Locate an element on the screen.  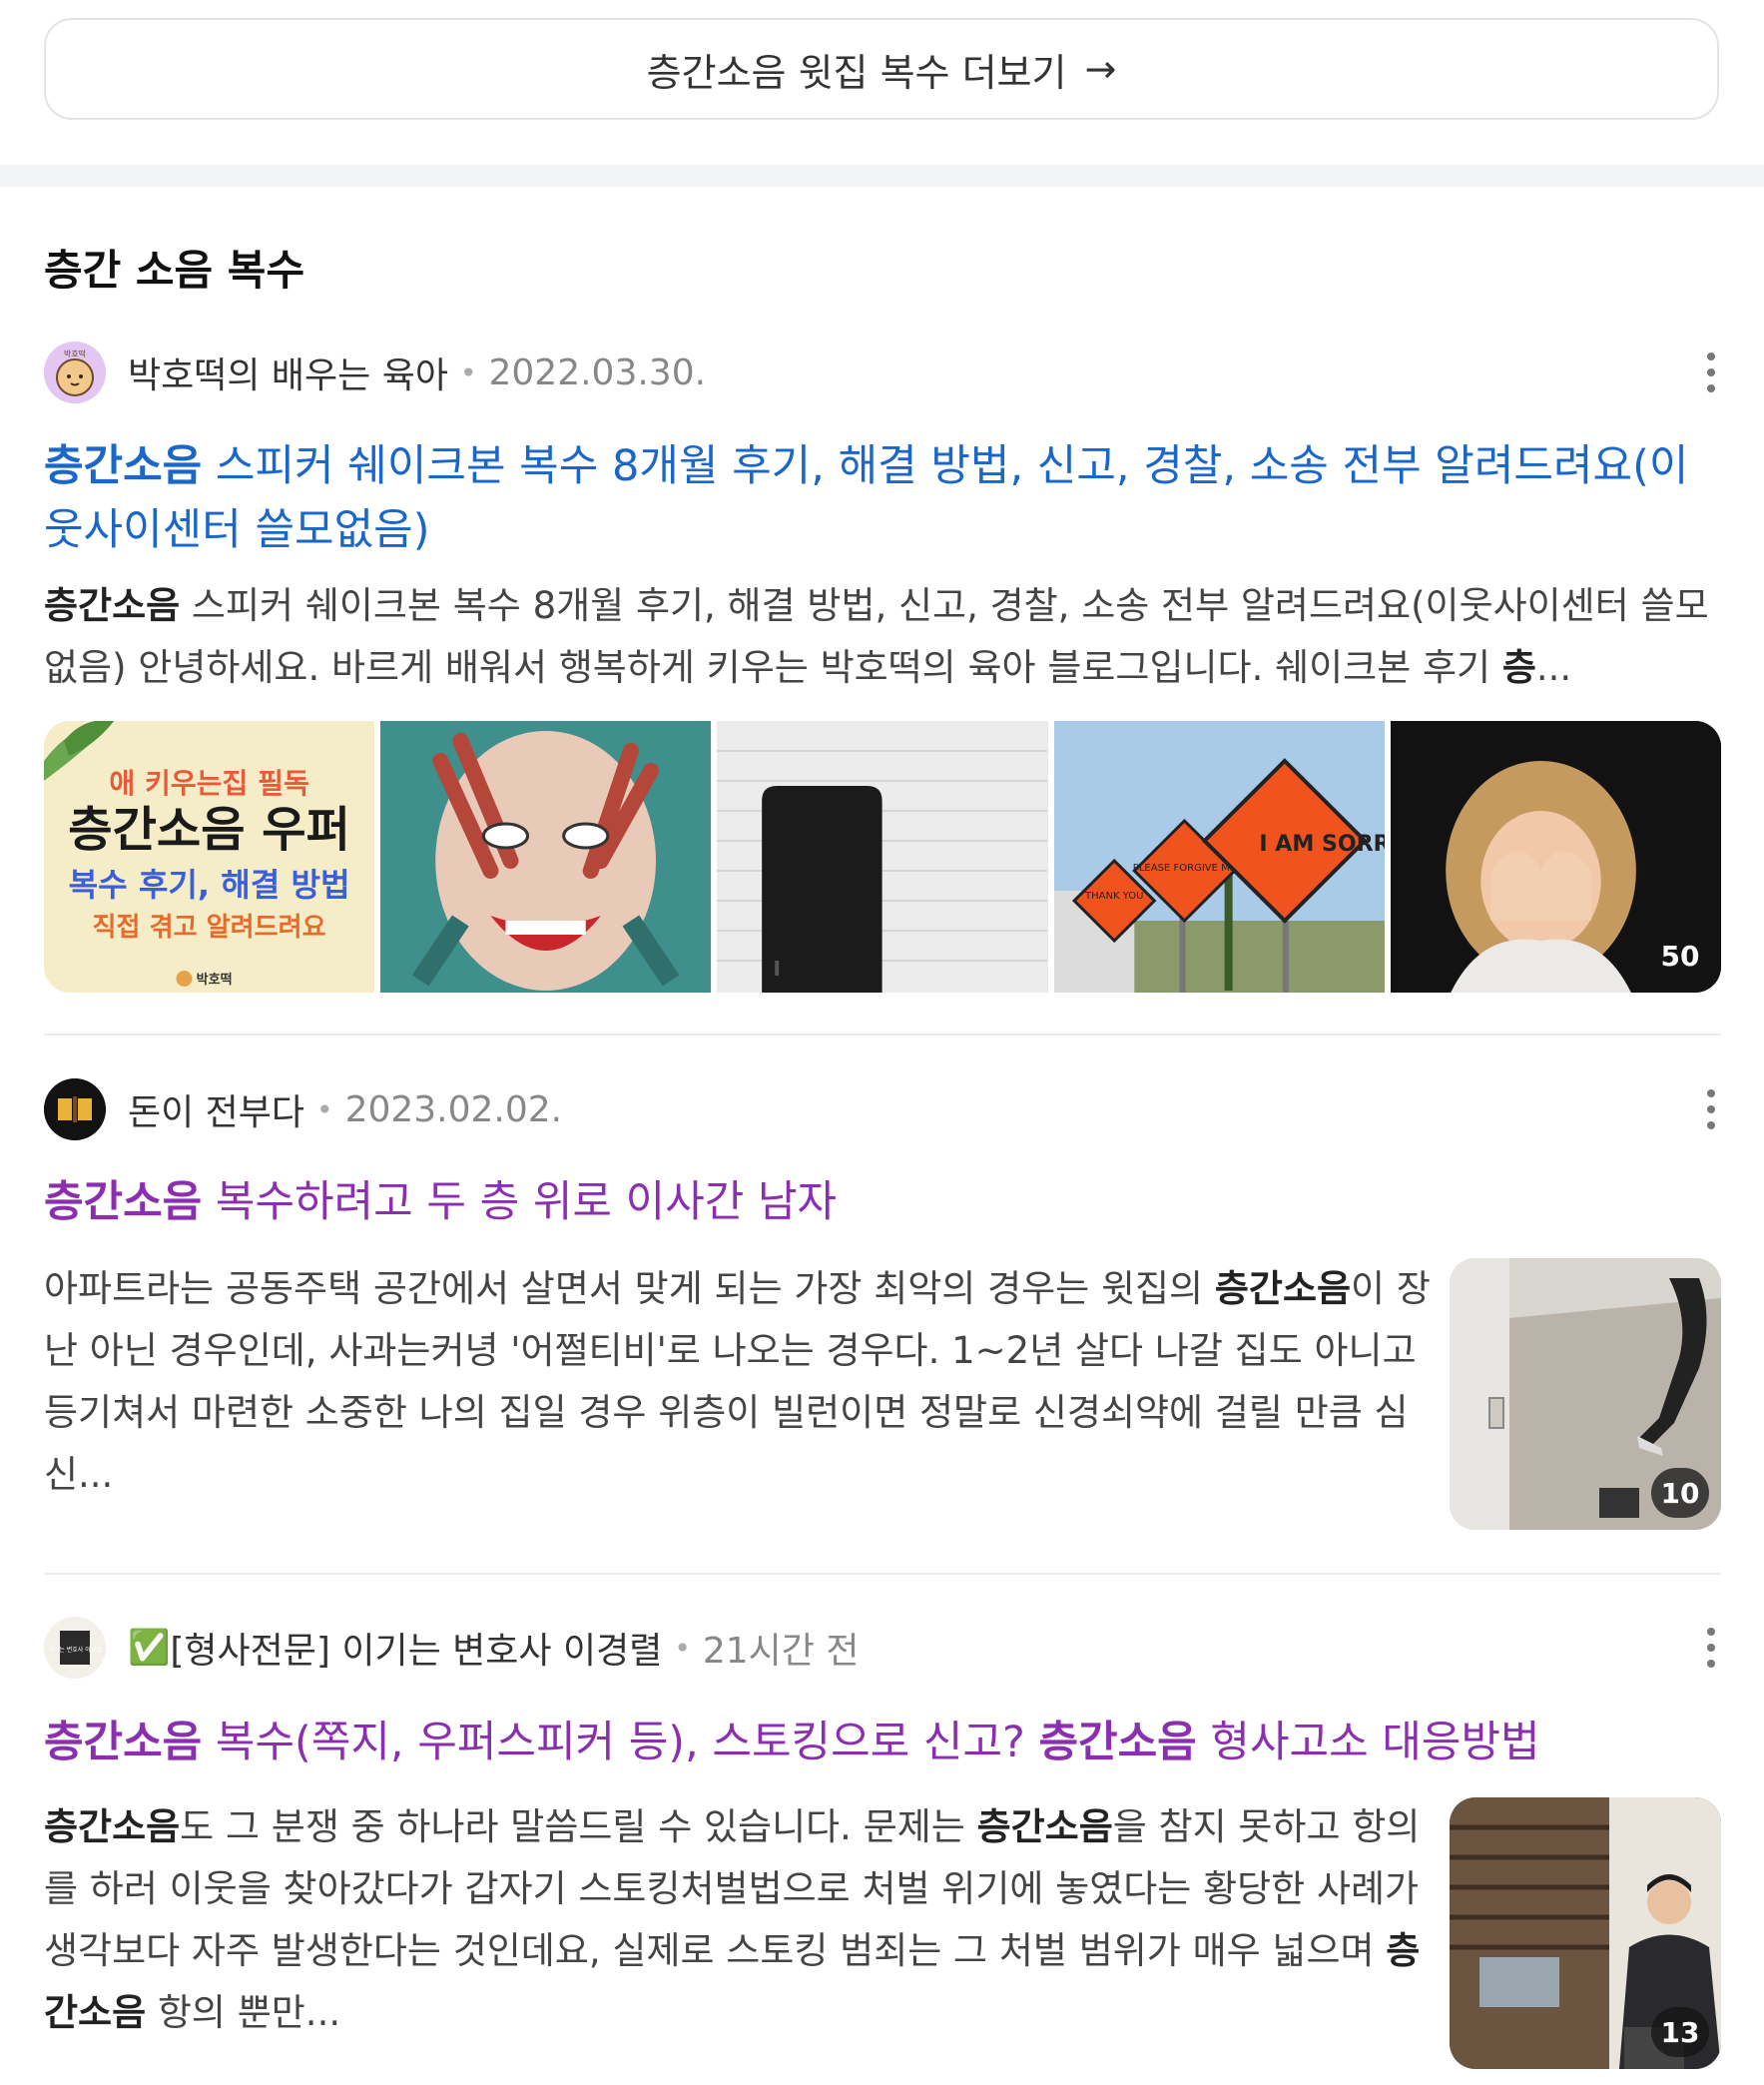
title-text: 복수하려고 두 층 위로 이사간 남자 is located at coordinates (520, 1202).